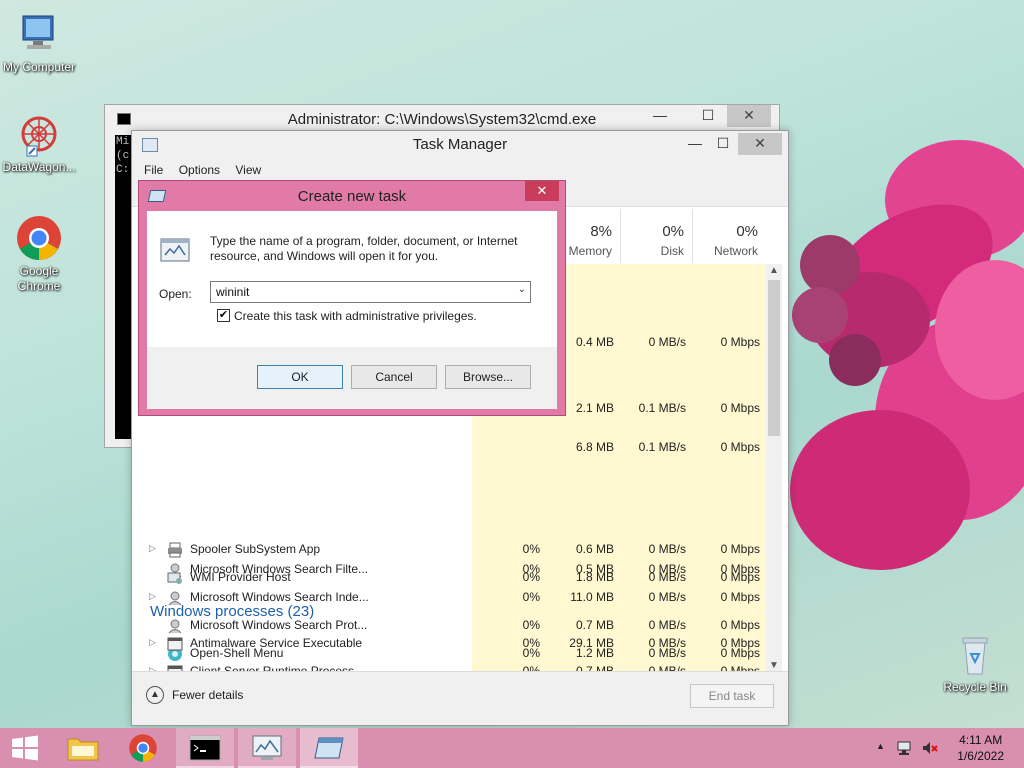 The width and height of the screenshot is (1024, 768). What do you see at coordinates (980, 756) in the screenshot?
I see `clock-date: 1/6/2022` at bounding box center [980, 756].